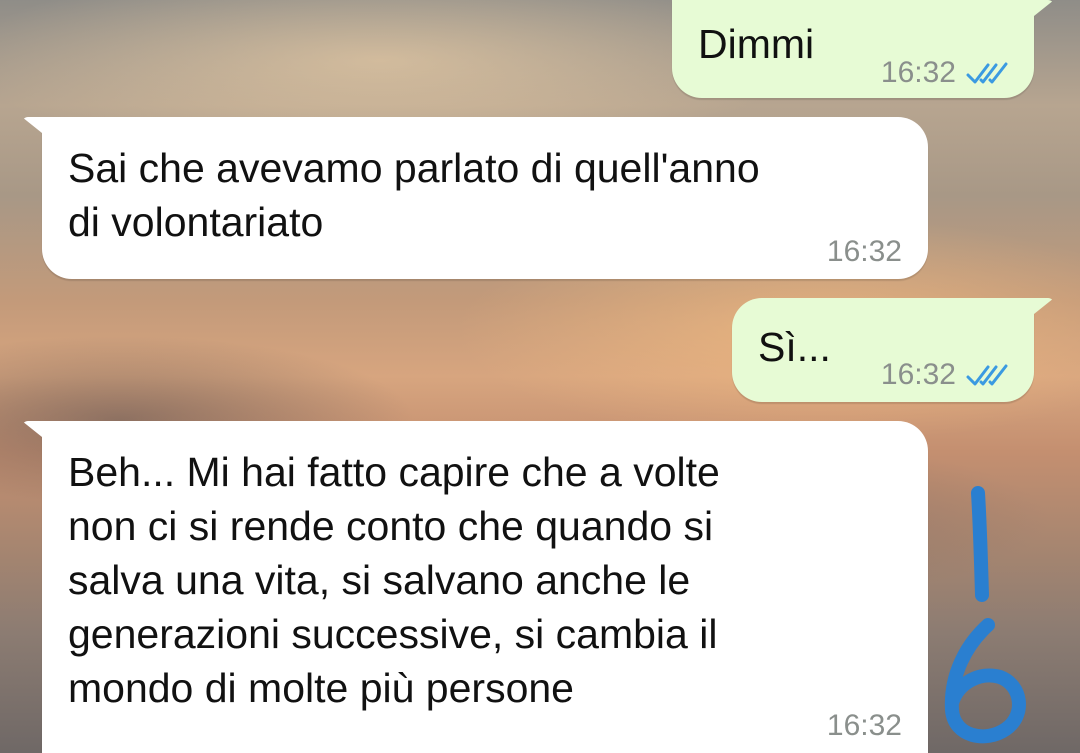  I want to click on digit-six-stroke, so click(985, 681).